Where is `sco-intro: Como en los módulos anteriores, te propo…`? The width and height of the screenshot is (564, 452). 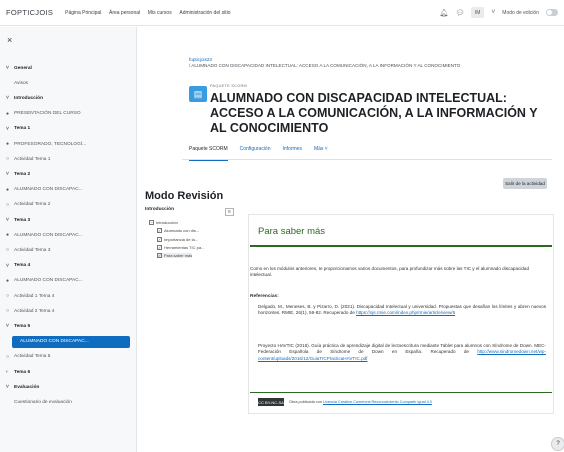
sco-intro: Como en los módulos anteriores, te propo… is located at coordinates (390, 272).